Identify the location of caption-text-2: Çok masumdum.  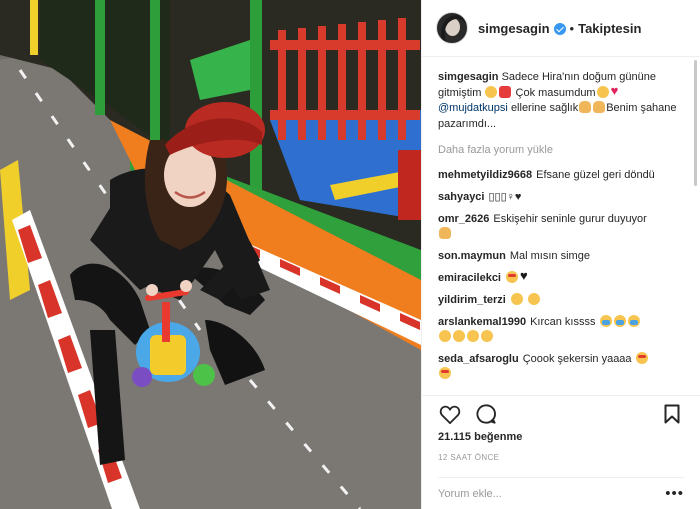
(555, 92).